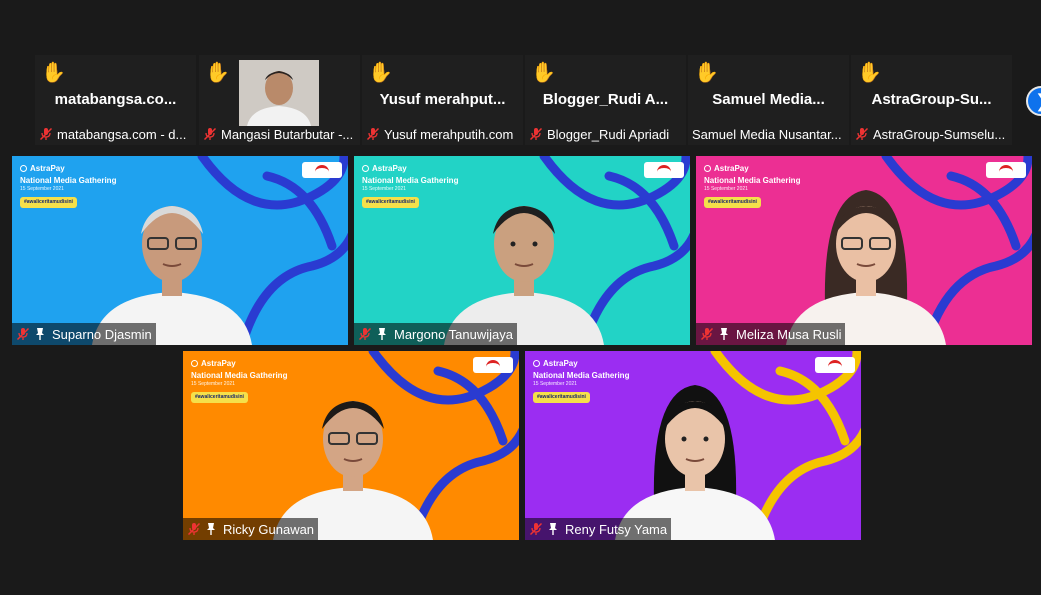  I want to click on video-name-label: Meliza Musa Rusli, so click(771, 334).